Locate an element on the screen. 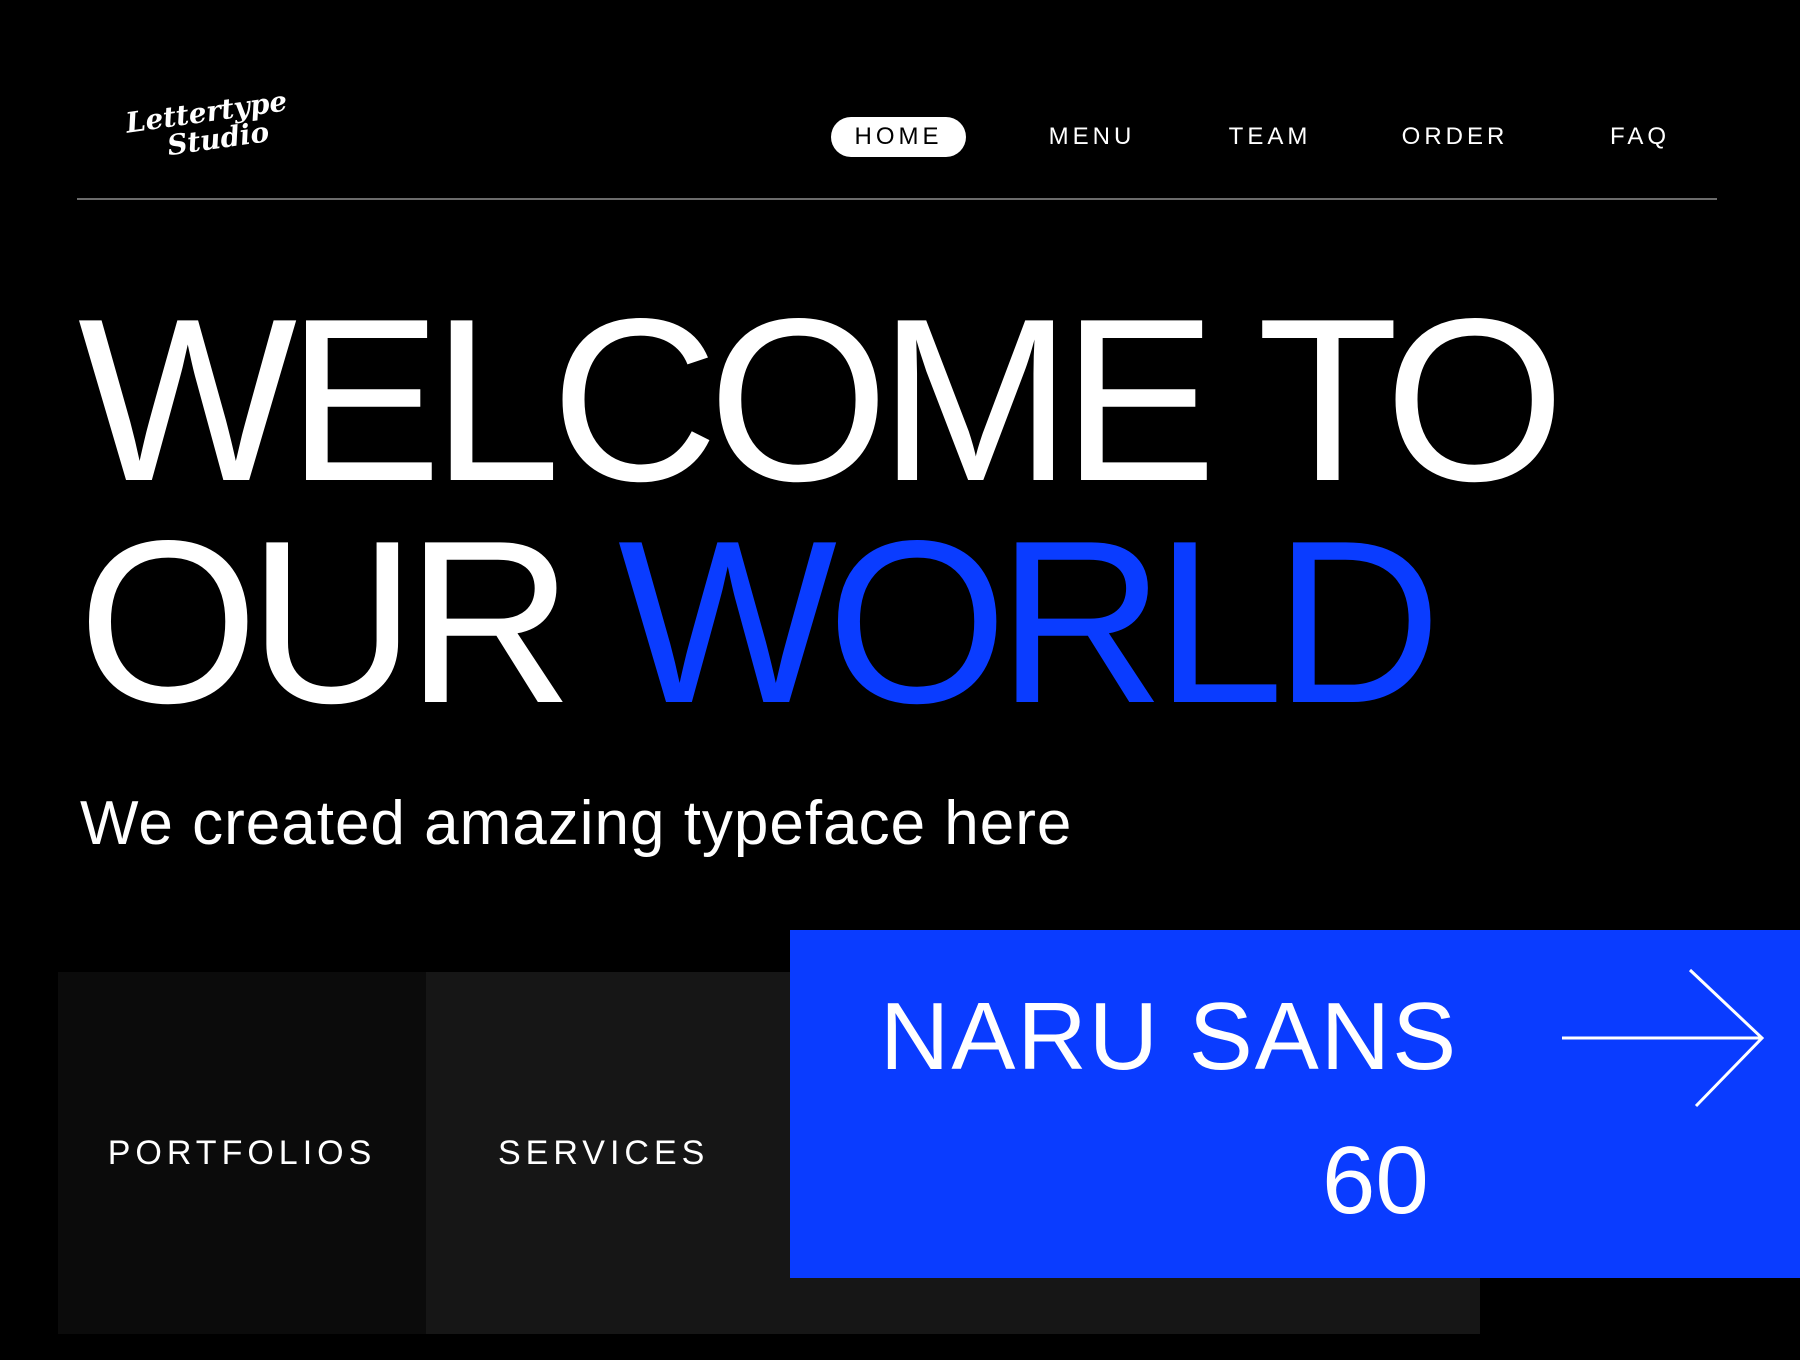 Image resolution: width=1800 pixels, height=1360 pixels. typeface-number: 60 is located at coordinates (1375, 1180).